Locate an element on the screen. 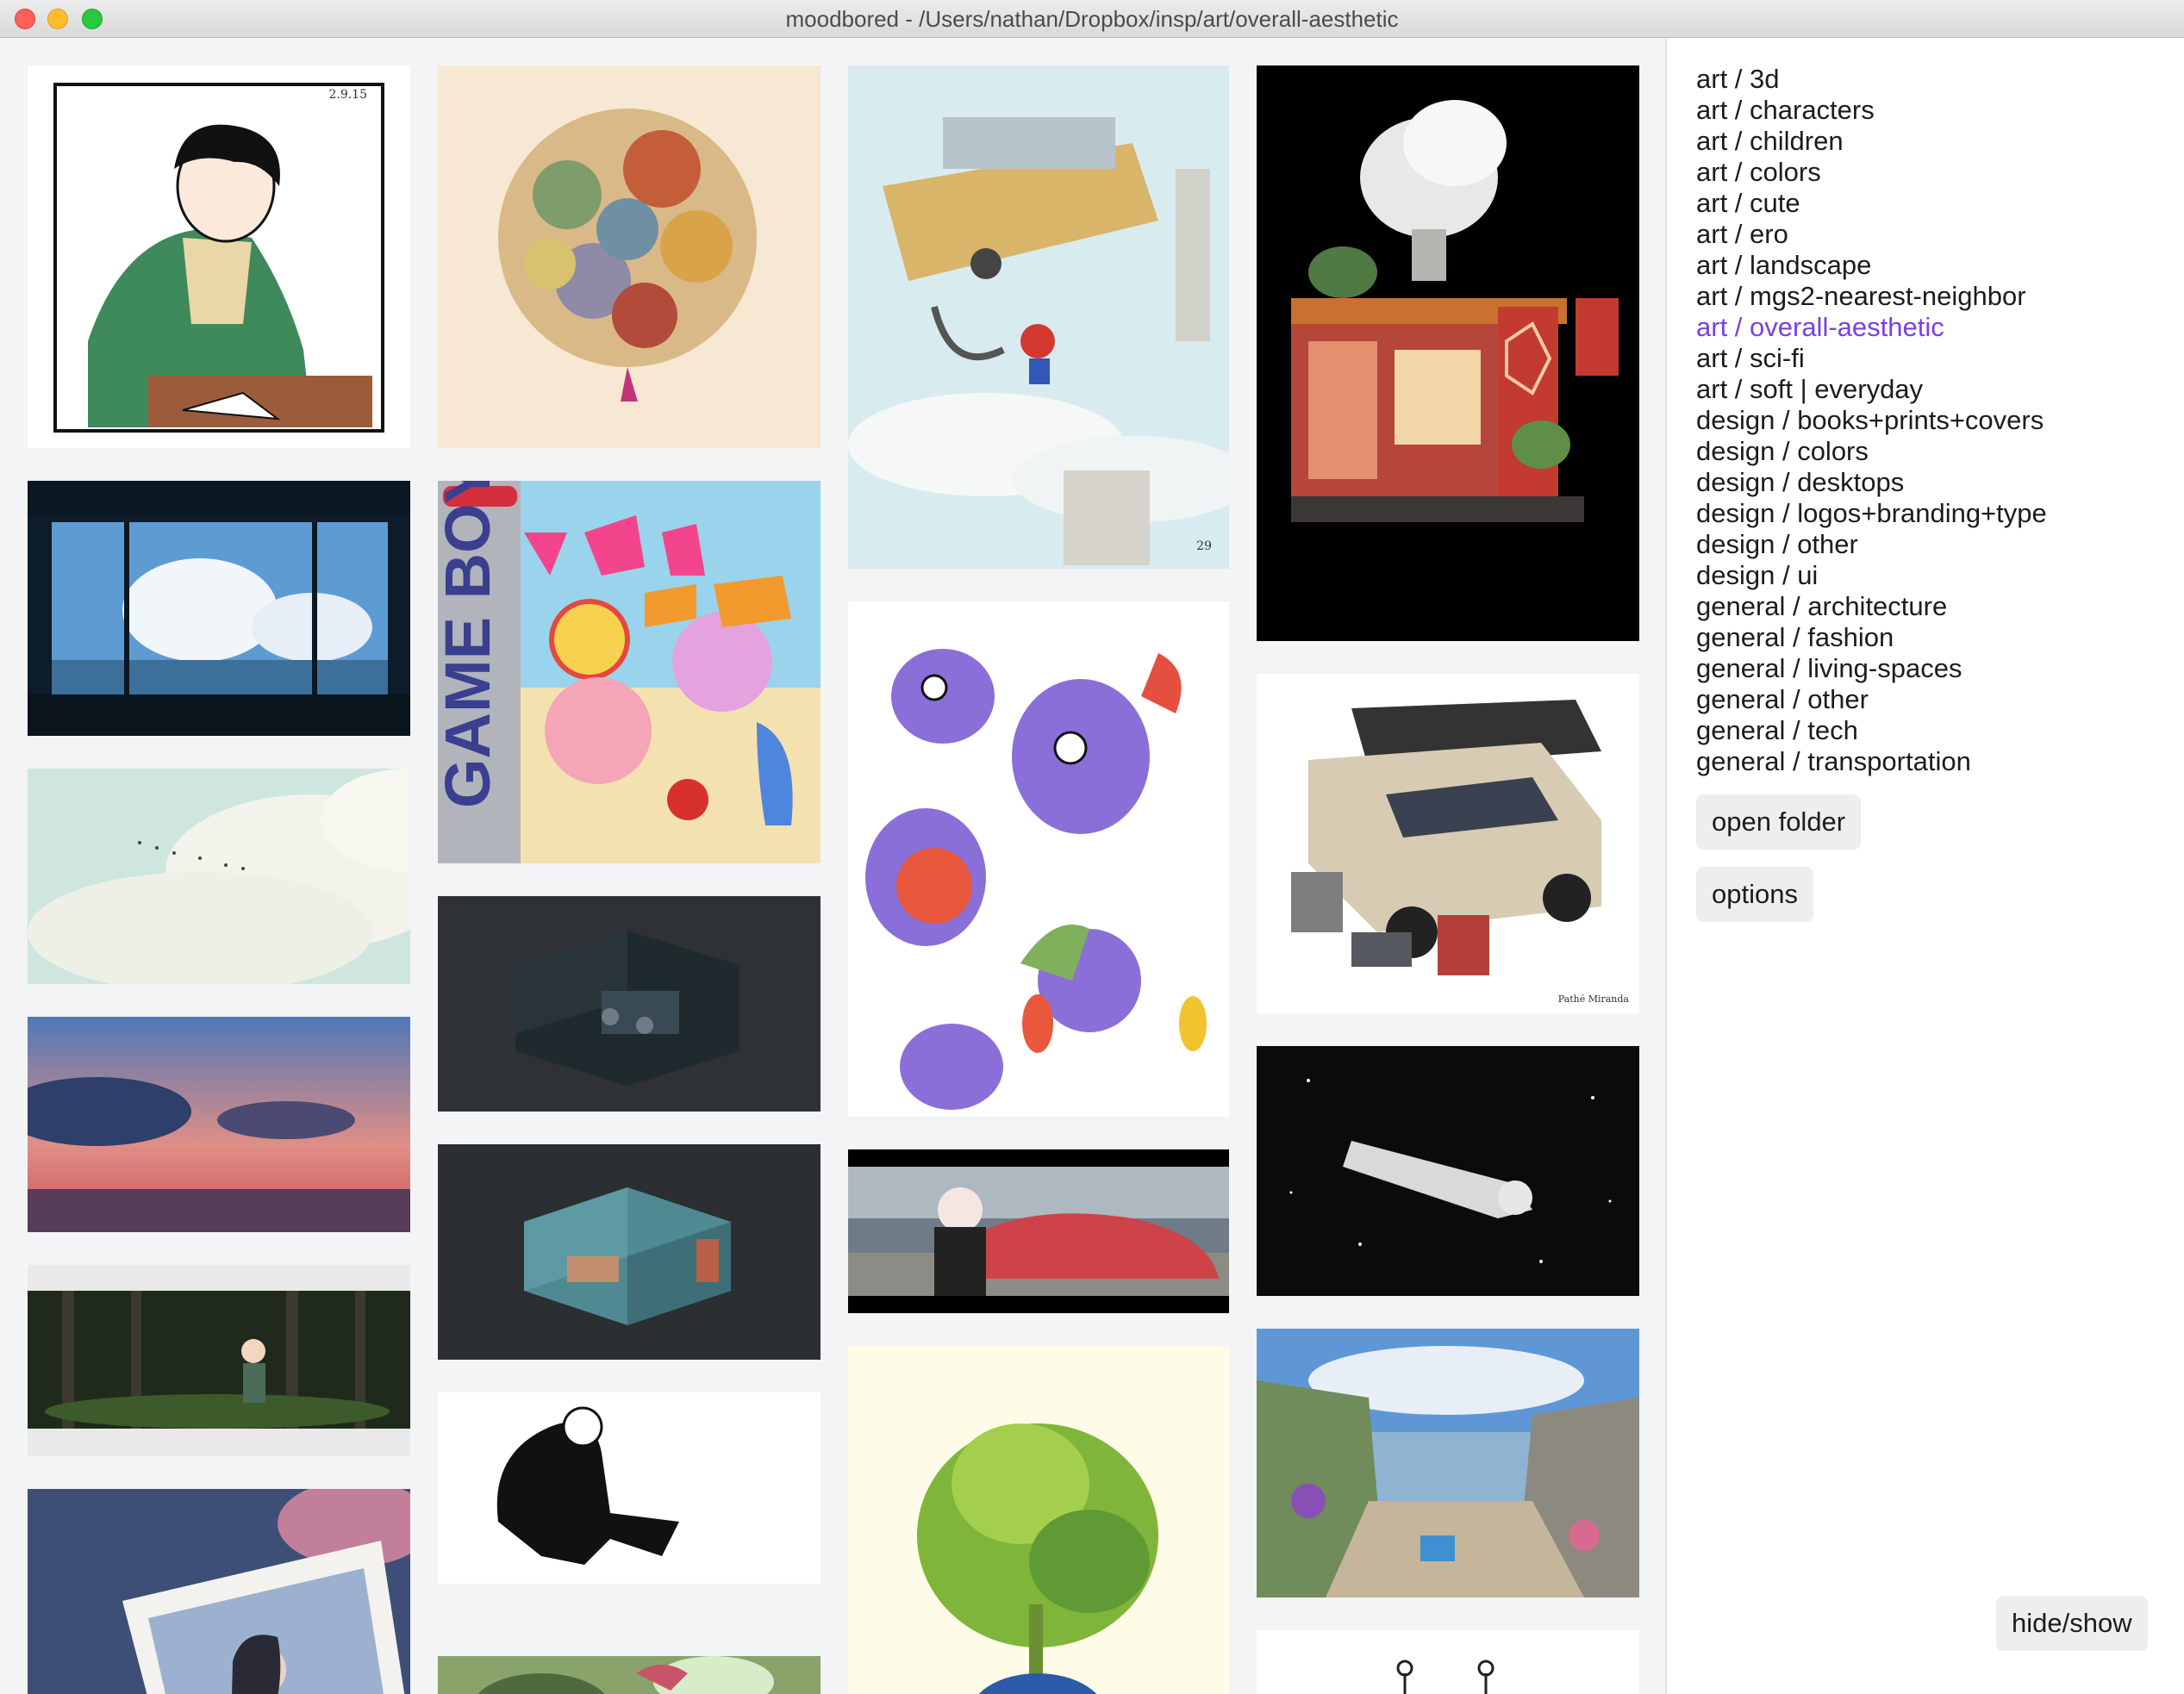 The height and width of the screenshot is (1694, 2184). category-item-general-architecture: general / architecture is located at coordinates (1872, 606).